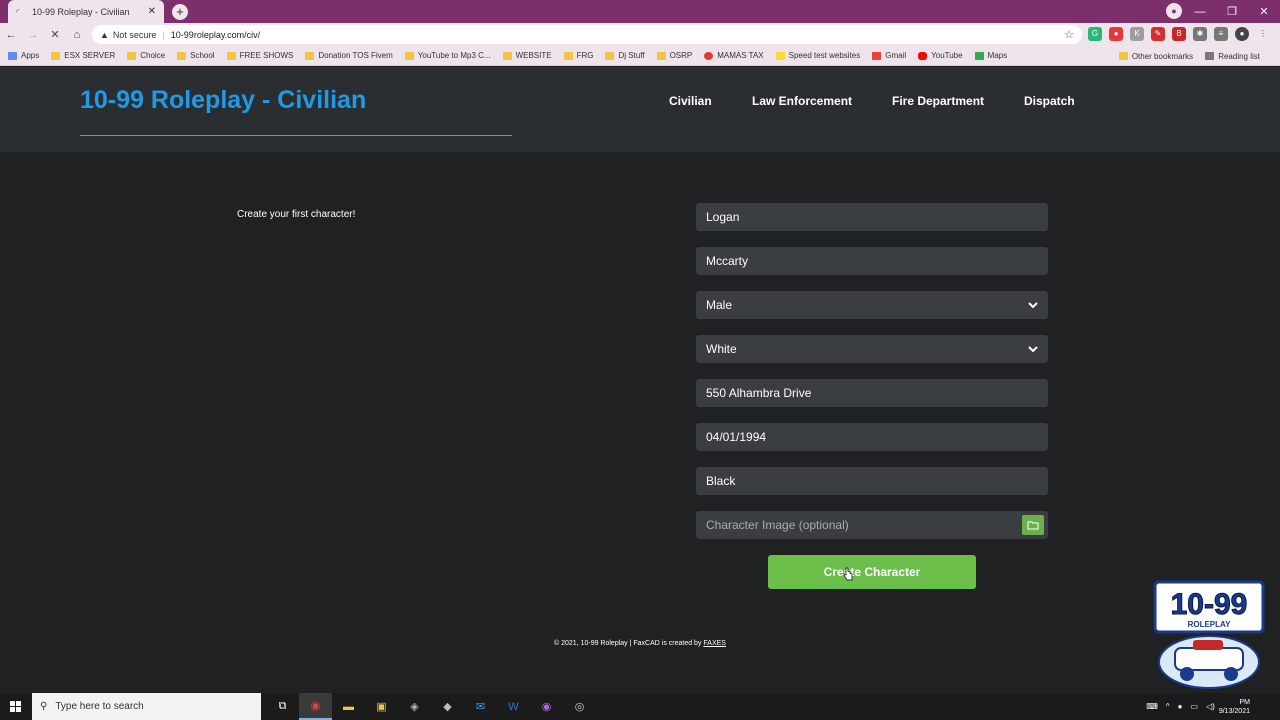 The image size is (1280, 720). I want to click on last-name-field: Mccarty, so click(872, 261).